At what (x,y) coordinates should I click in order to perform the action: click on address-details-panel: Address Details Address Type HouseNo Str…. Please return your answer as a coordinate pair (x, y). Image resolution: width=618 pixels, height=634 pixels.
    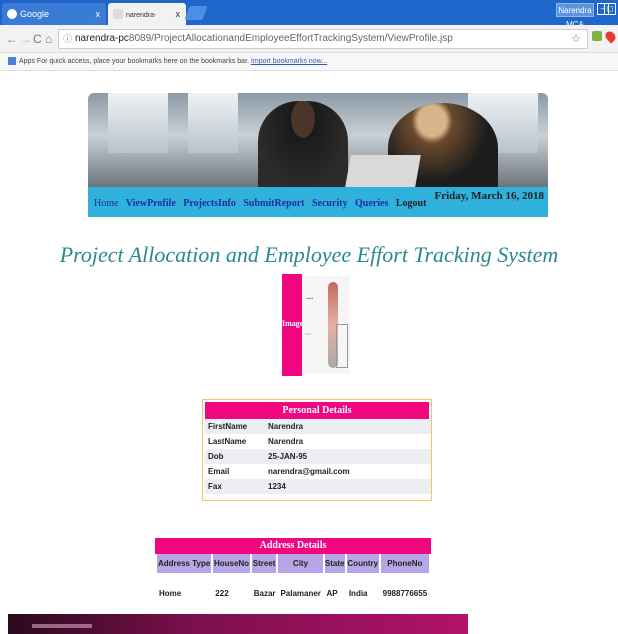
    Looking at the image, I should click on (293, 576).